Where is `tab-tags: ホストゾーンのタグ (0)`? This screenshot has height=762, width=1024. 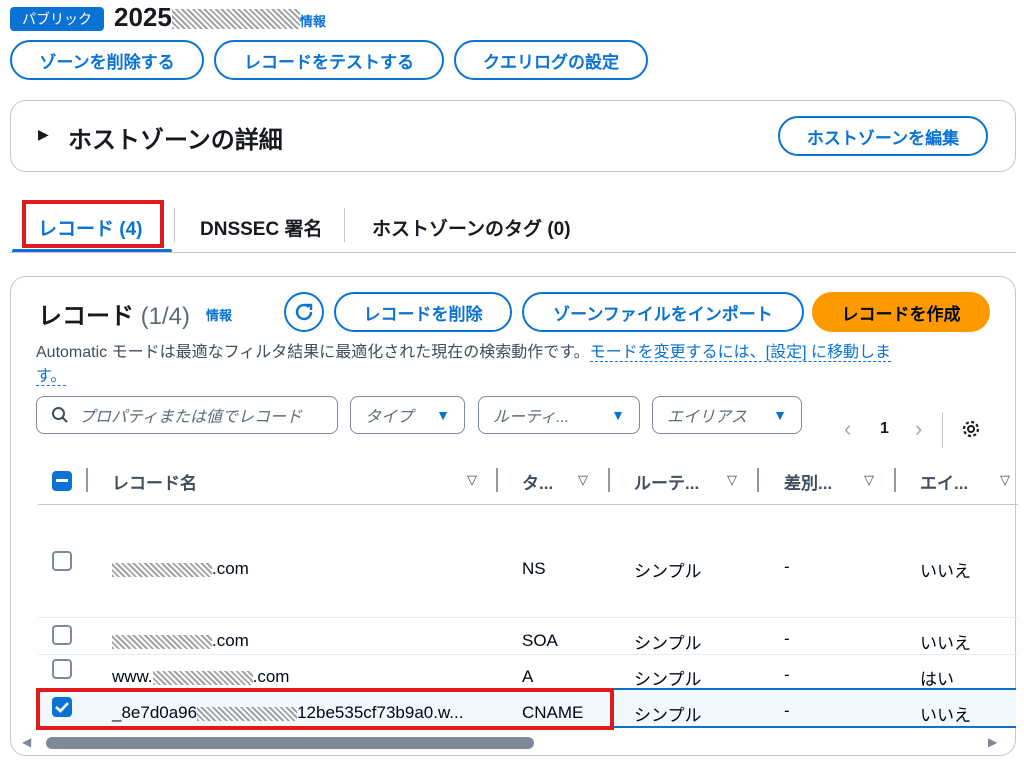
tab-tags: ホストゾーンのタグ (0) is located at coordinates (471, 227).